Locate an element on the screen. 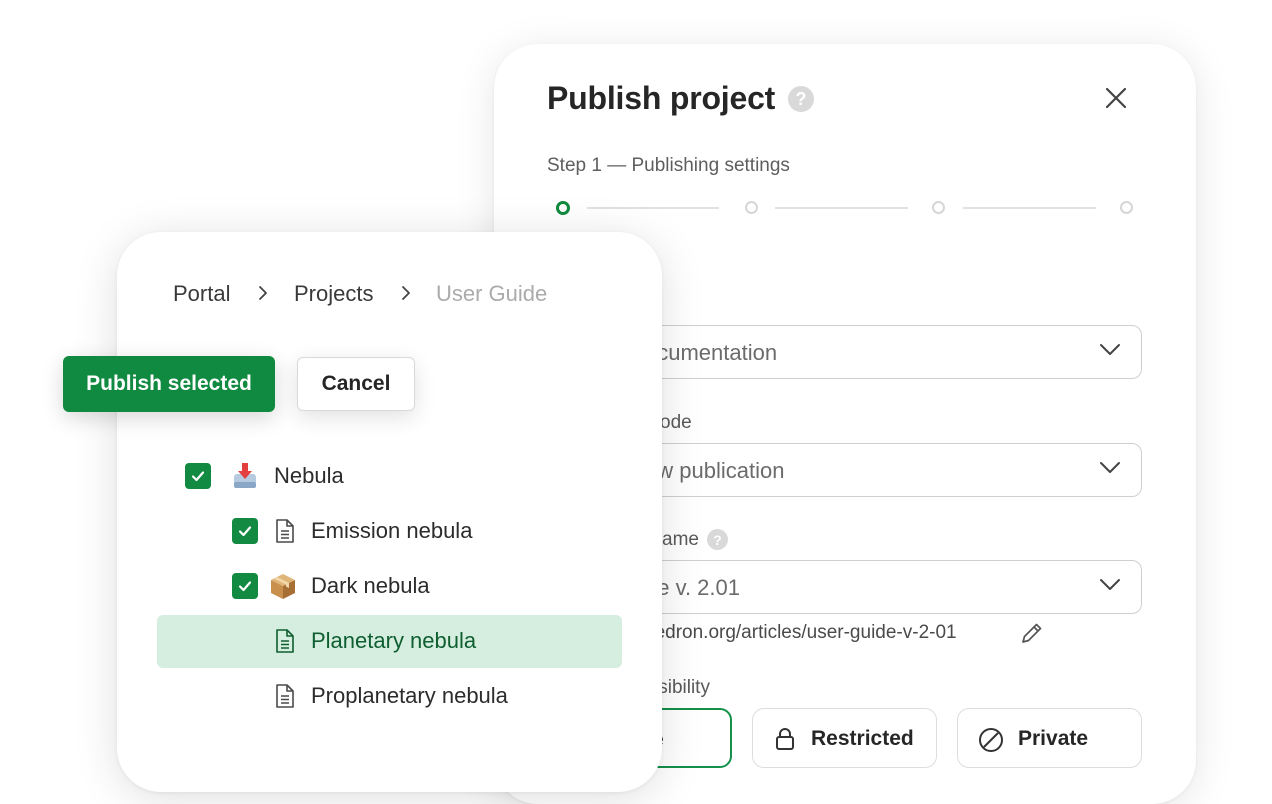  prohibited-icon is located at coordinates (991, 740).